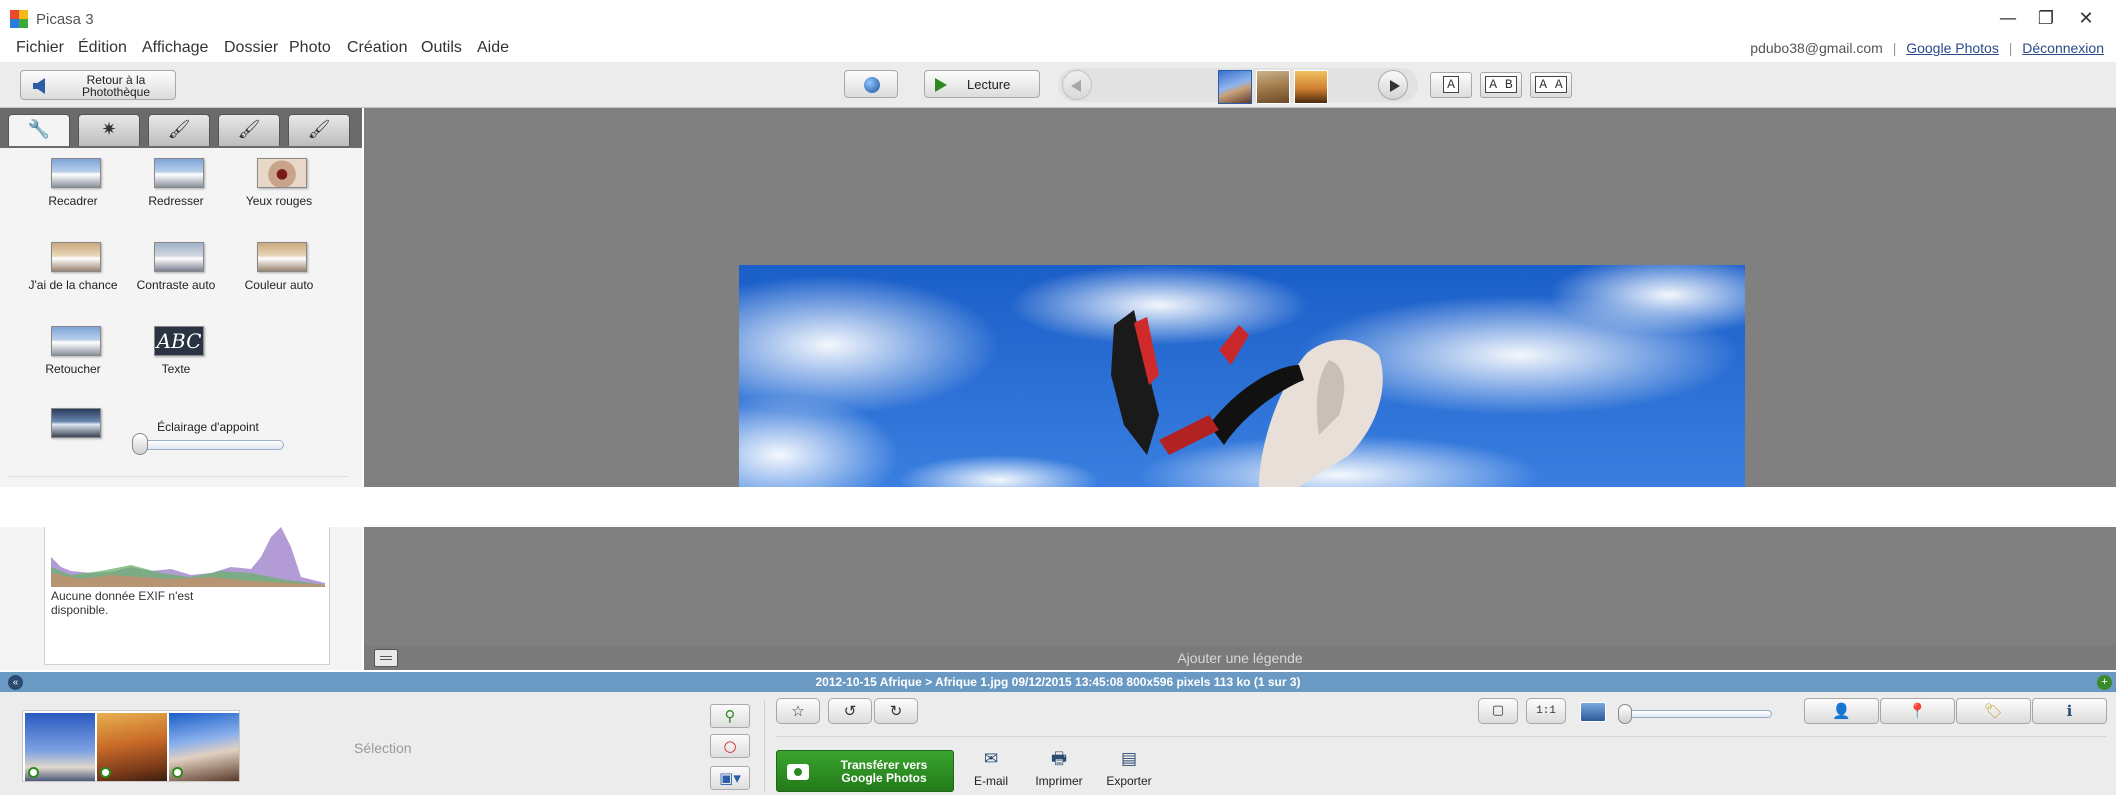  What do you see at coordinates (208, 427) in the screenshot?
I see `fill-light-label: Éclairage d'appoint` at bounding box center [208, 427].